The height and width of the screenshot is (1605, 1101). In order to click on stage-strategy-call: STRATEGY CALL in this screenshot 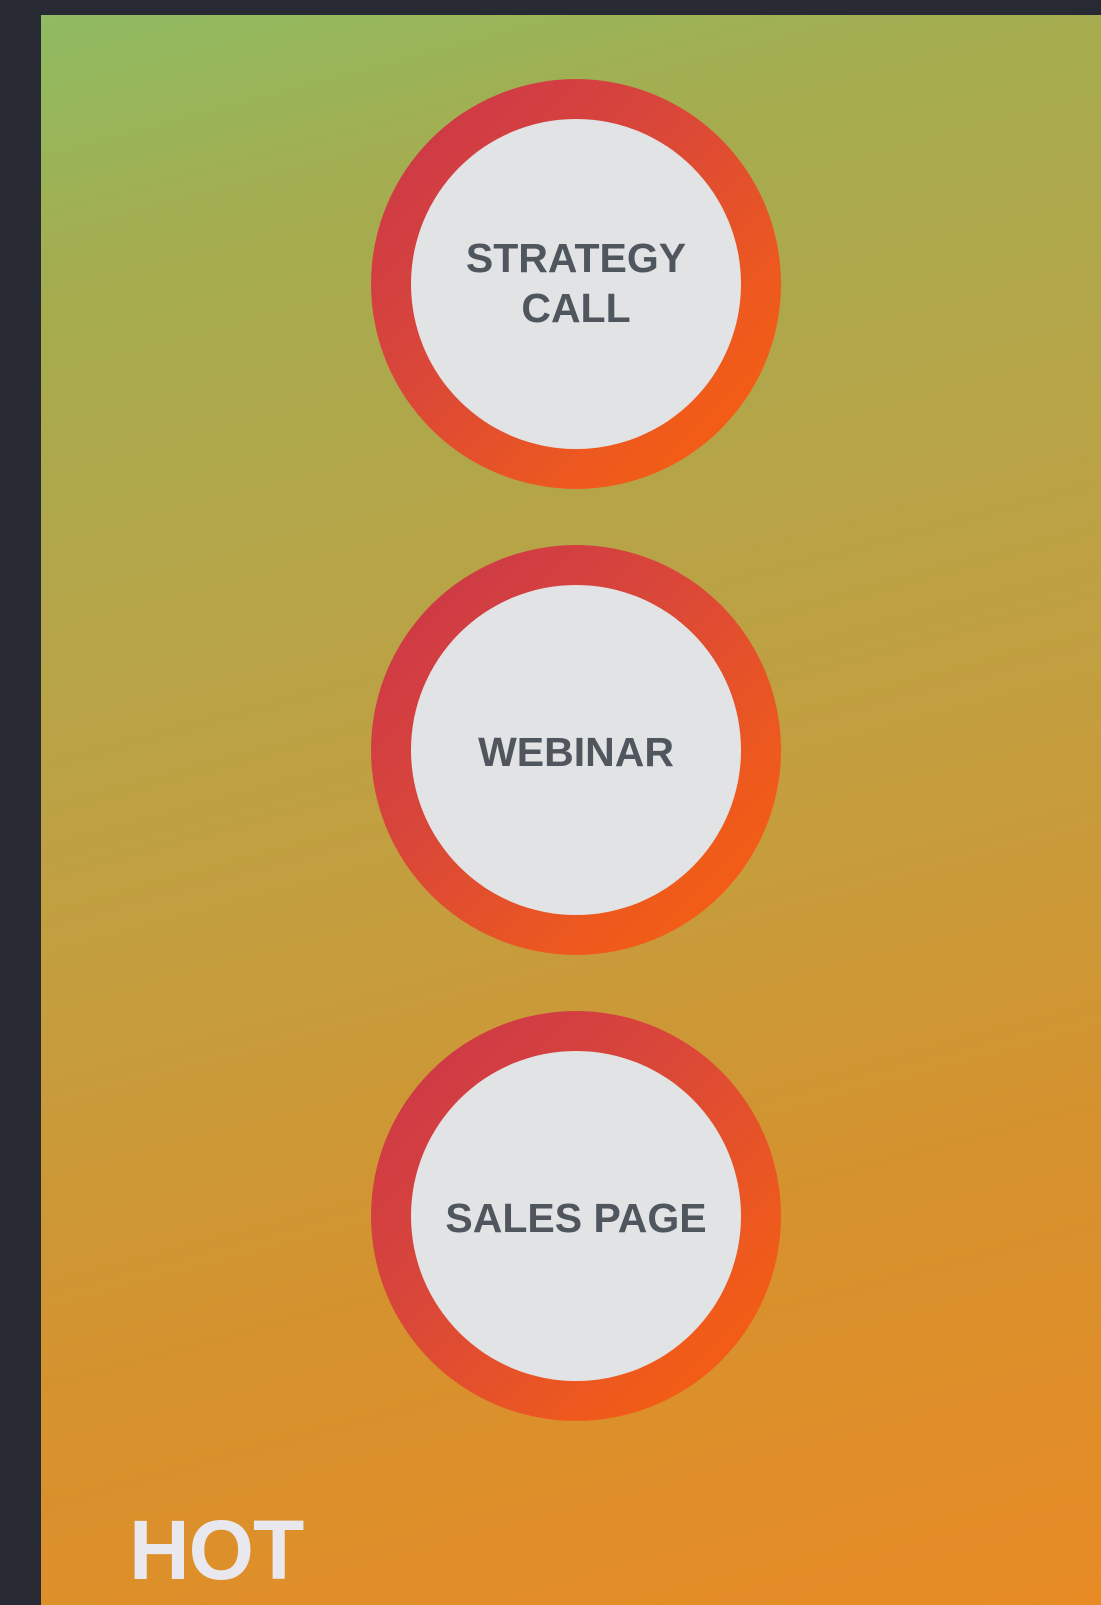, I will do `click(576, 284)`.